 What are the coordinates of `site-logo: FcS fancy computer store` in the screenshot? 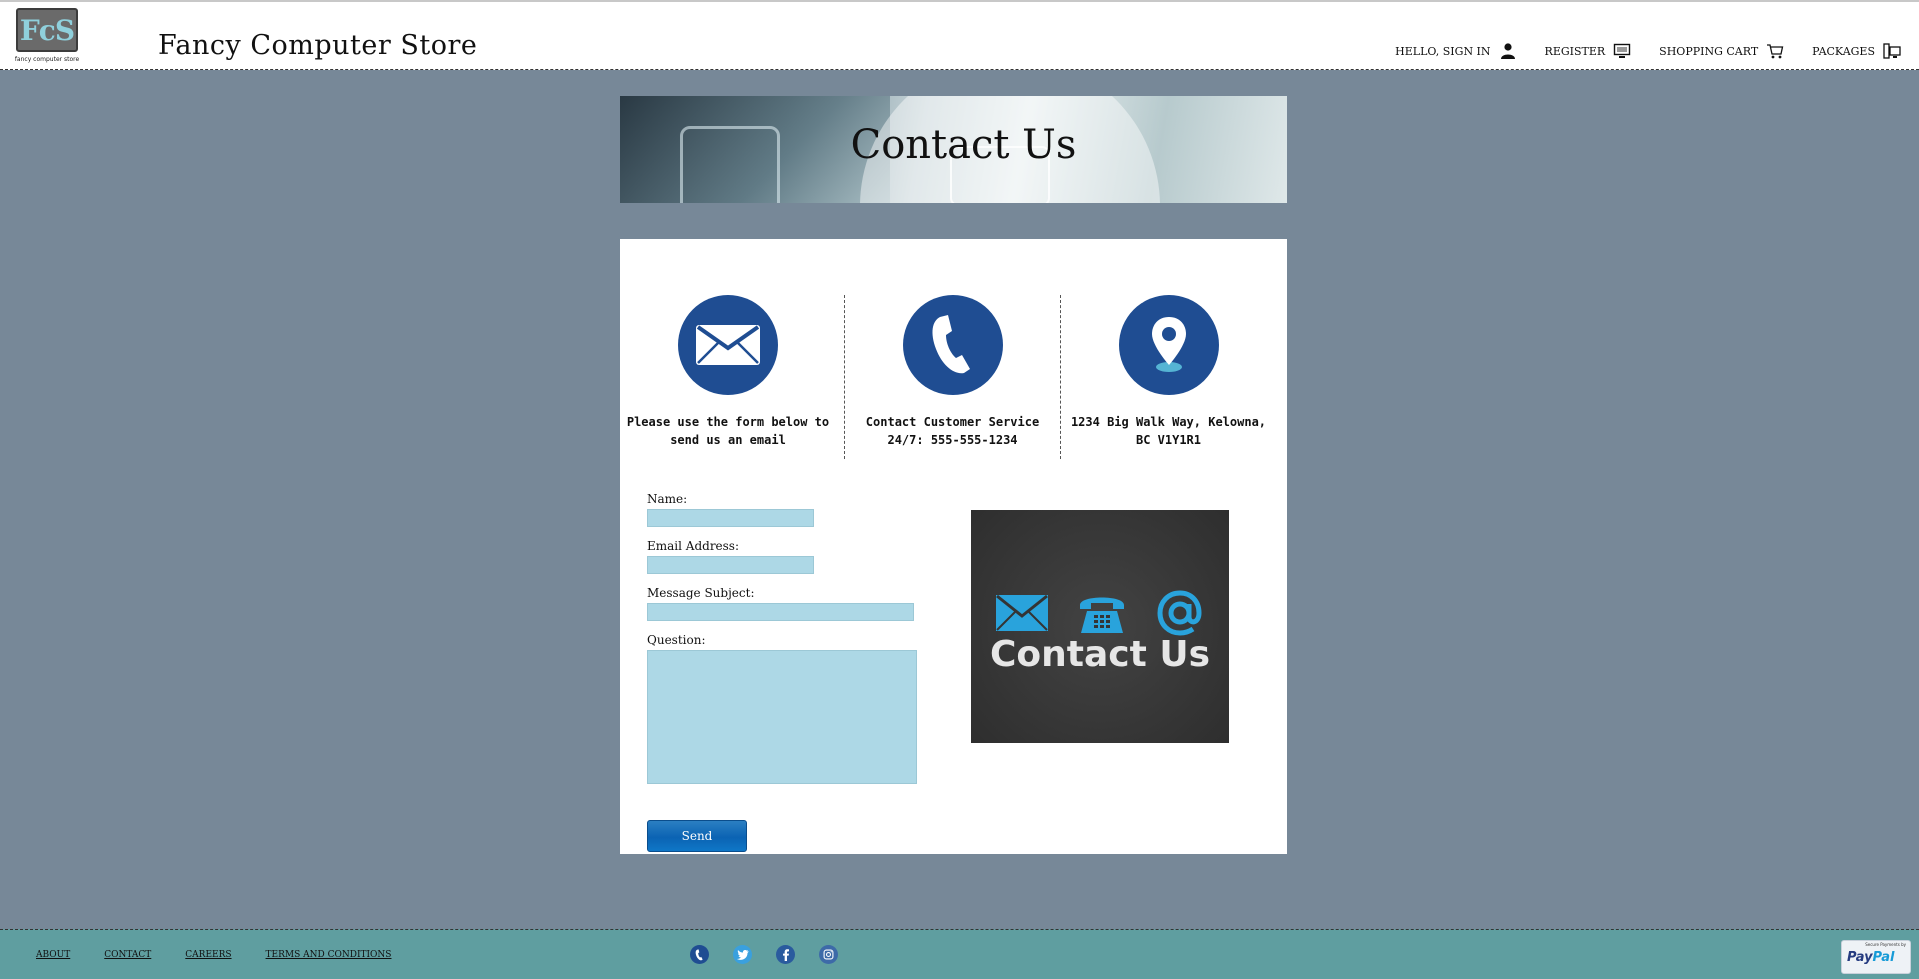 It's located at (47, 36).